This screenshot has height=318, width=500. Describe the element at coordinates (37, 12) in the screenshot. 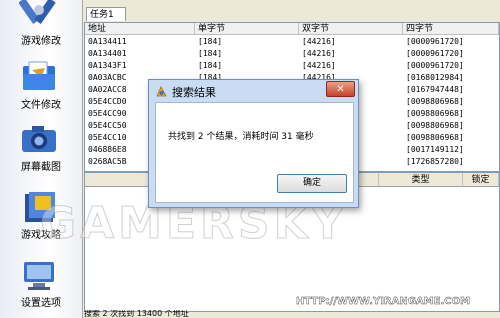

I see `tools-icon` at that location.